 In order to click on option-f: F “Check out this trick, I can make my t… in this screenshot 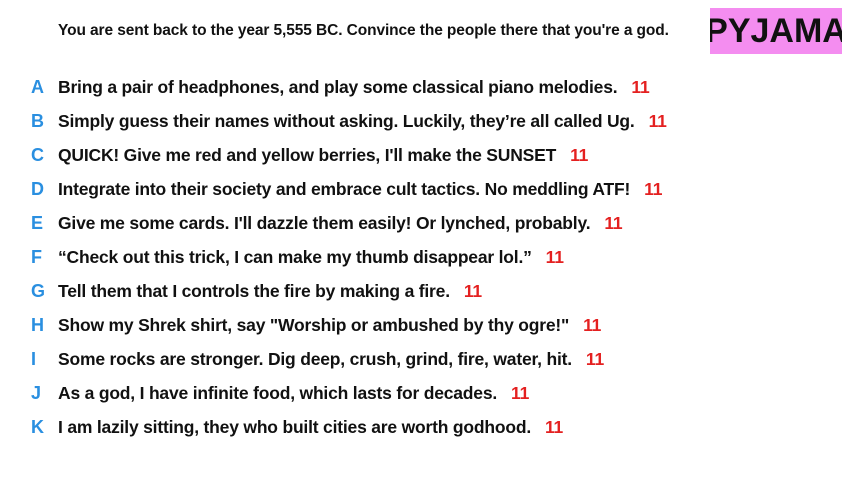, I will do `click(426, 257)`.